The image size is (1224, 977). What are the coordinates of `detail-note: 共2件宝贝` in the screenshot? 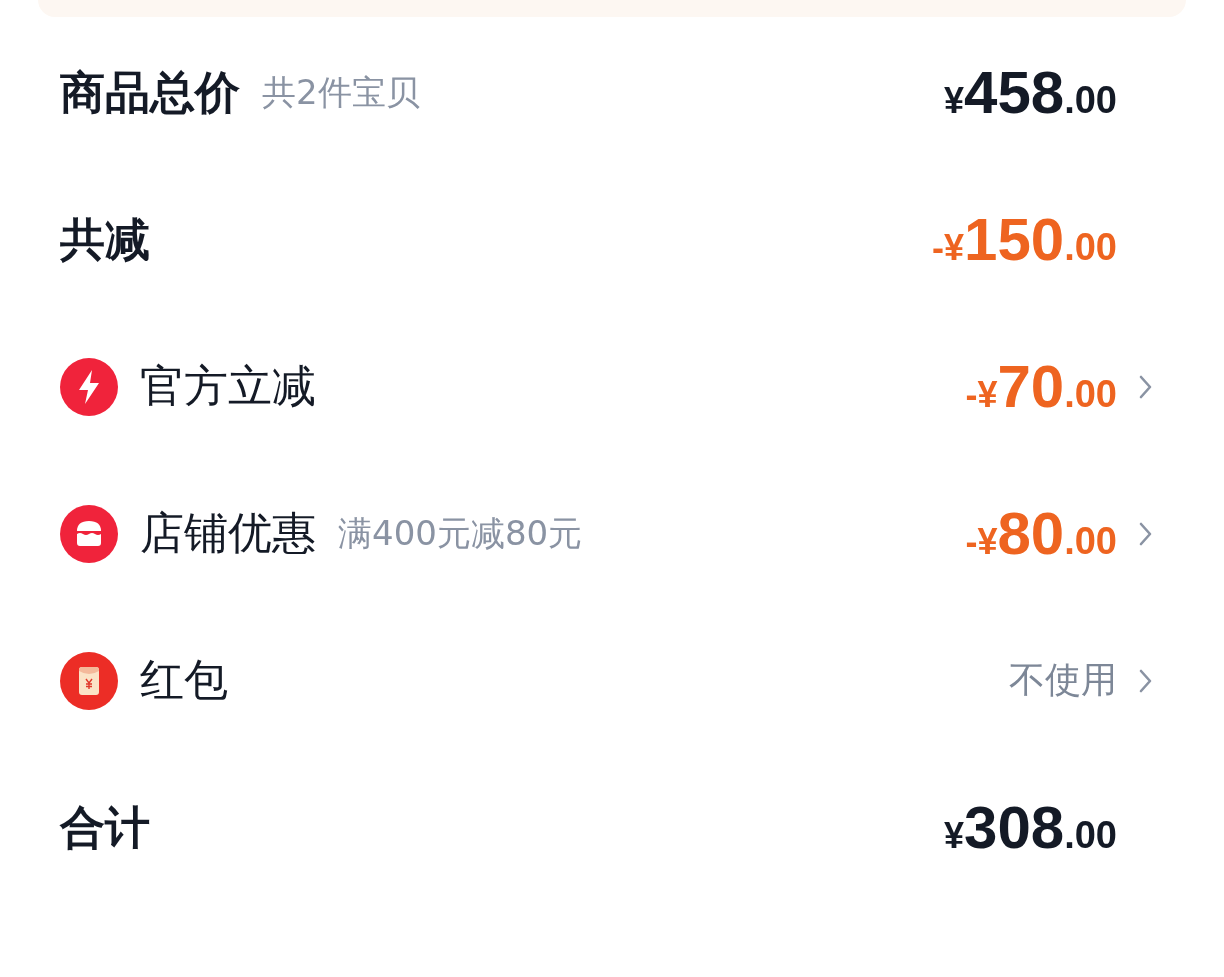 It's located at (341, 92).